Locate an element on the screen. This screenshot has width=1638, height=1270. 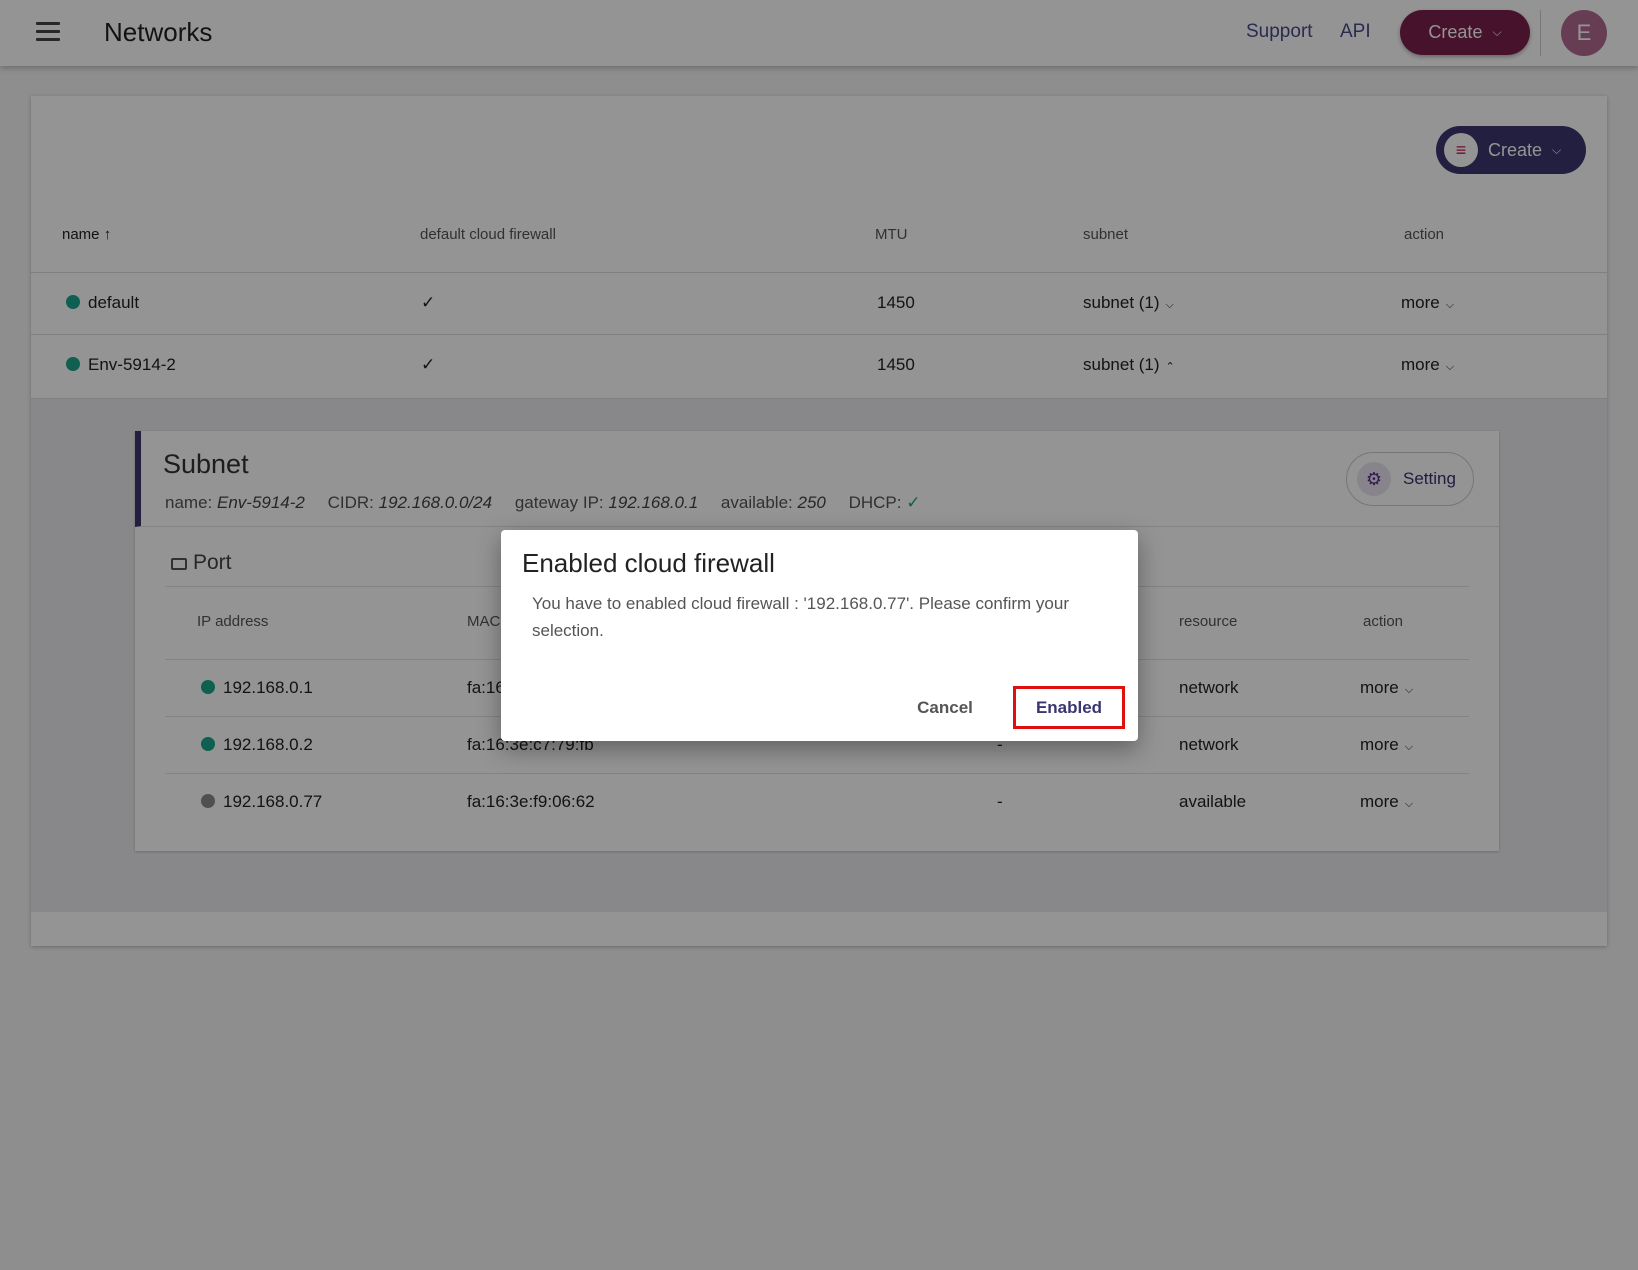
enabled-button: Enabled is located at coordinates (1069, 707).